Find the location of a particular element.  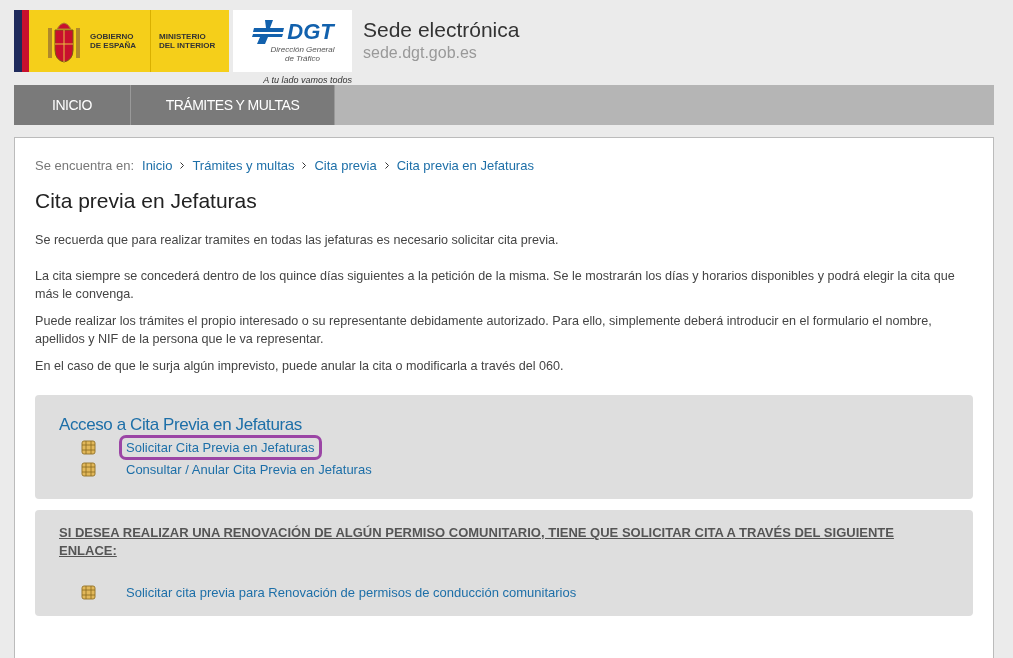

cross-icon is located at coordinates (268, 32).